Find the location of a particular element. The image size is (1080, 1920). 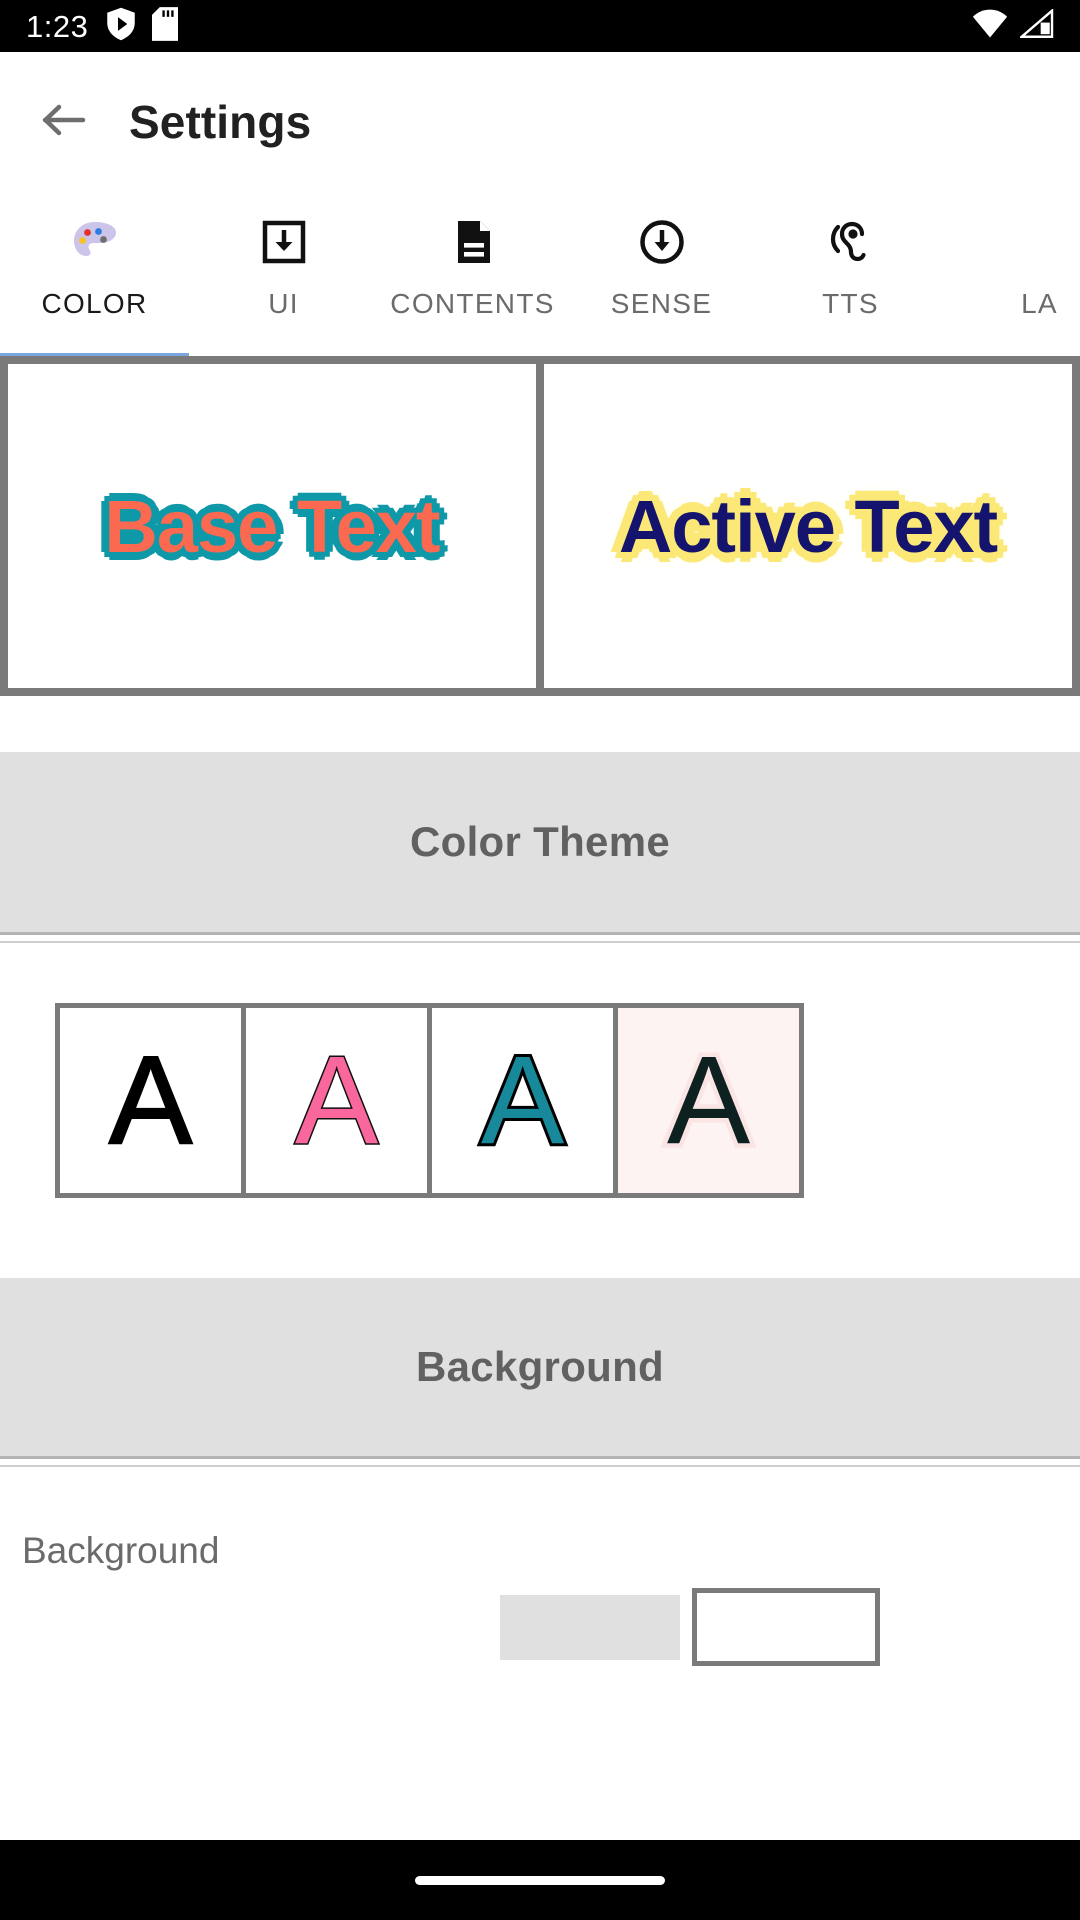

status-left-icons is located at coordinates (142, 26).